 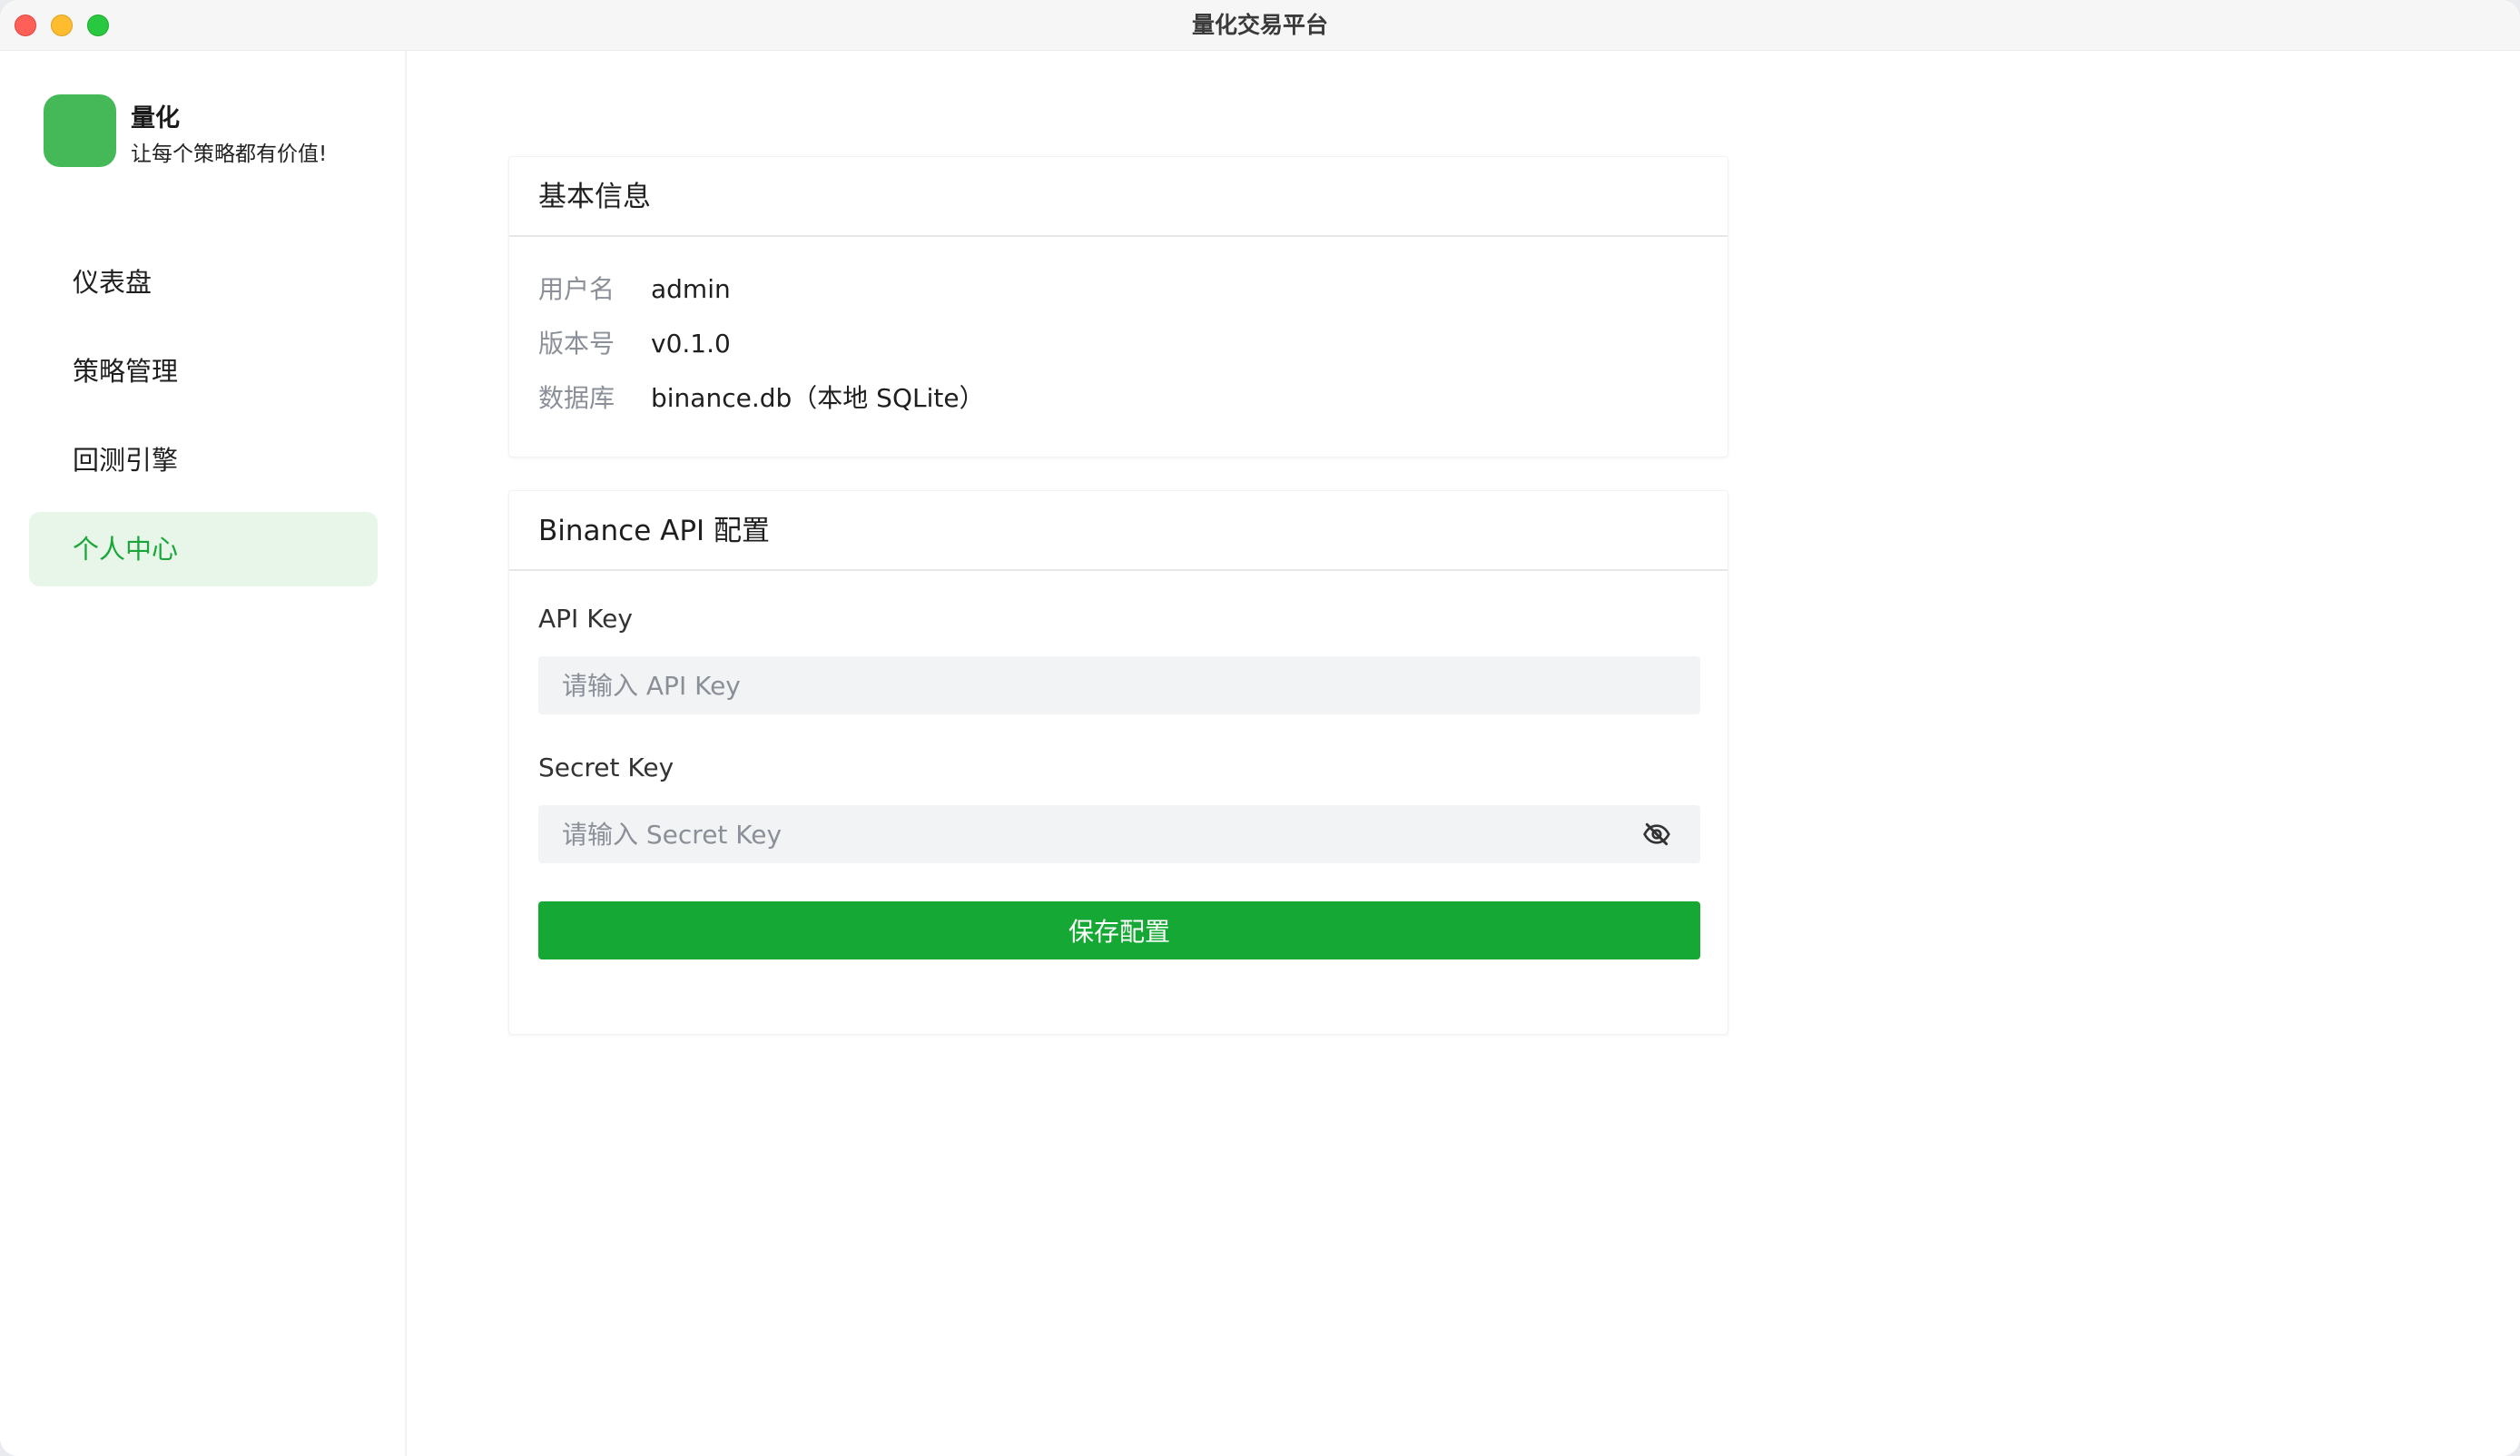 I want to click on sidebar-nav: 仪表盘 策略管理 回测引擎 个人中心, so click(x=204, y=423).